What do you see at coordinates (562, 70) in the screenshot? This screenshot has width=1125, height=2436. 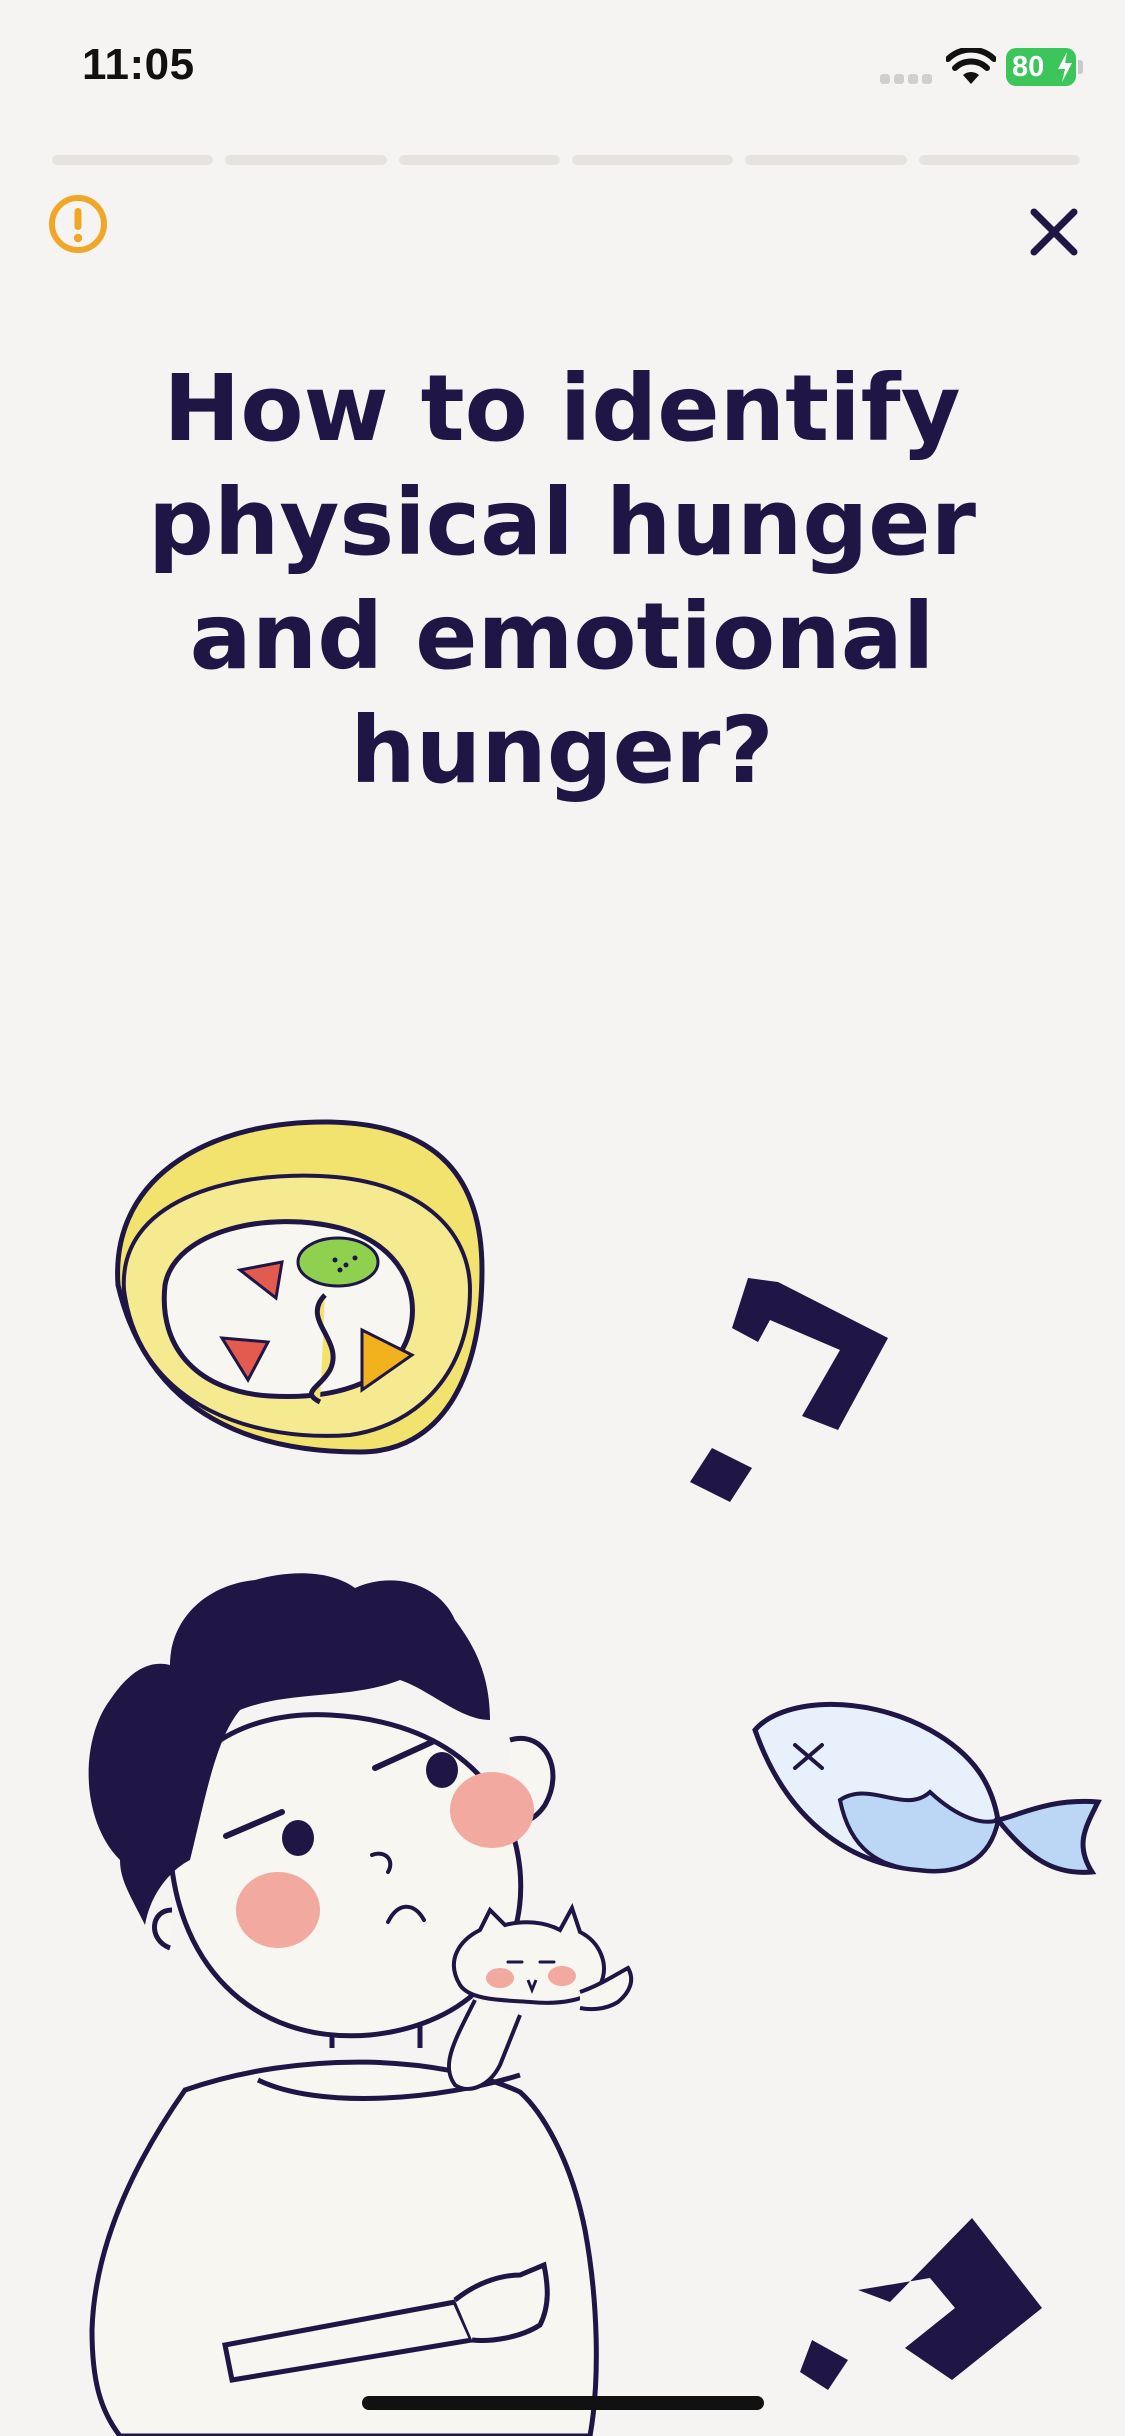 I see `status-bar: 11:05 80` at bounding box center [562, 70].